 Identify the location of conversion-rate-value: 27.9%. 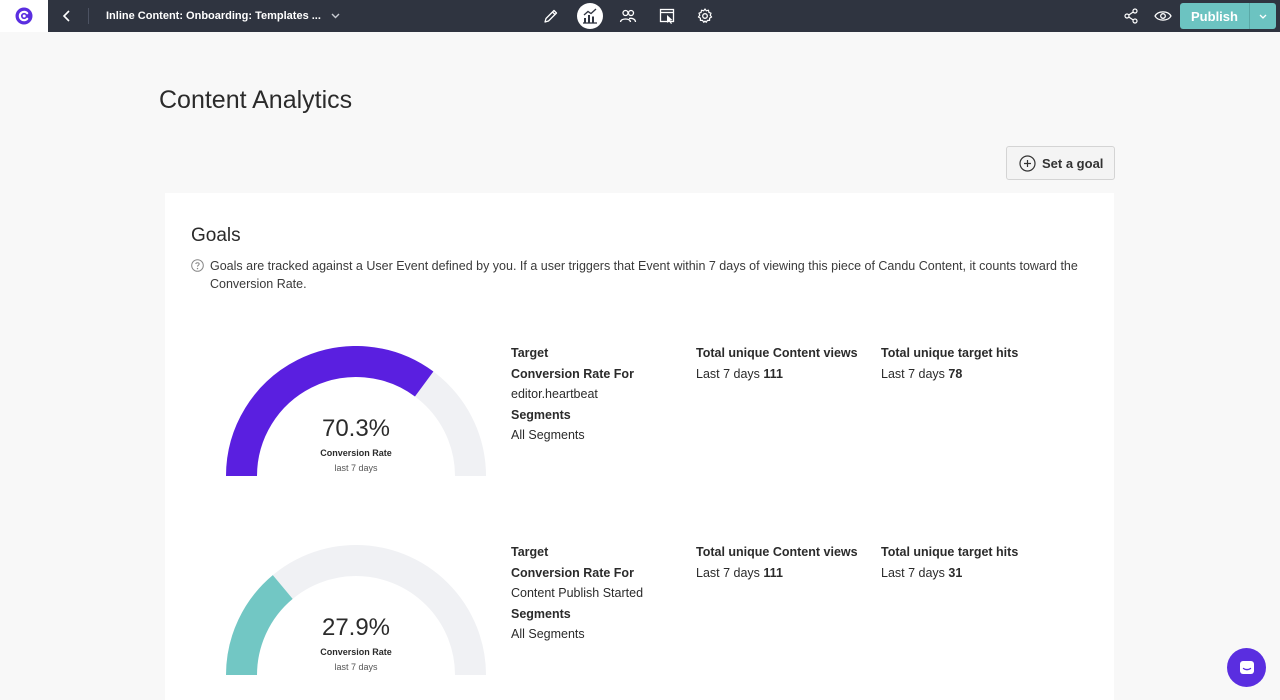
(356, 627).